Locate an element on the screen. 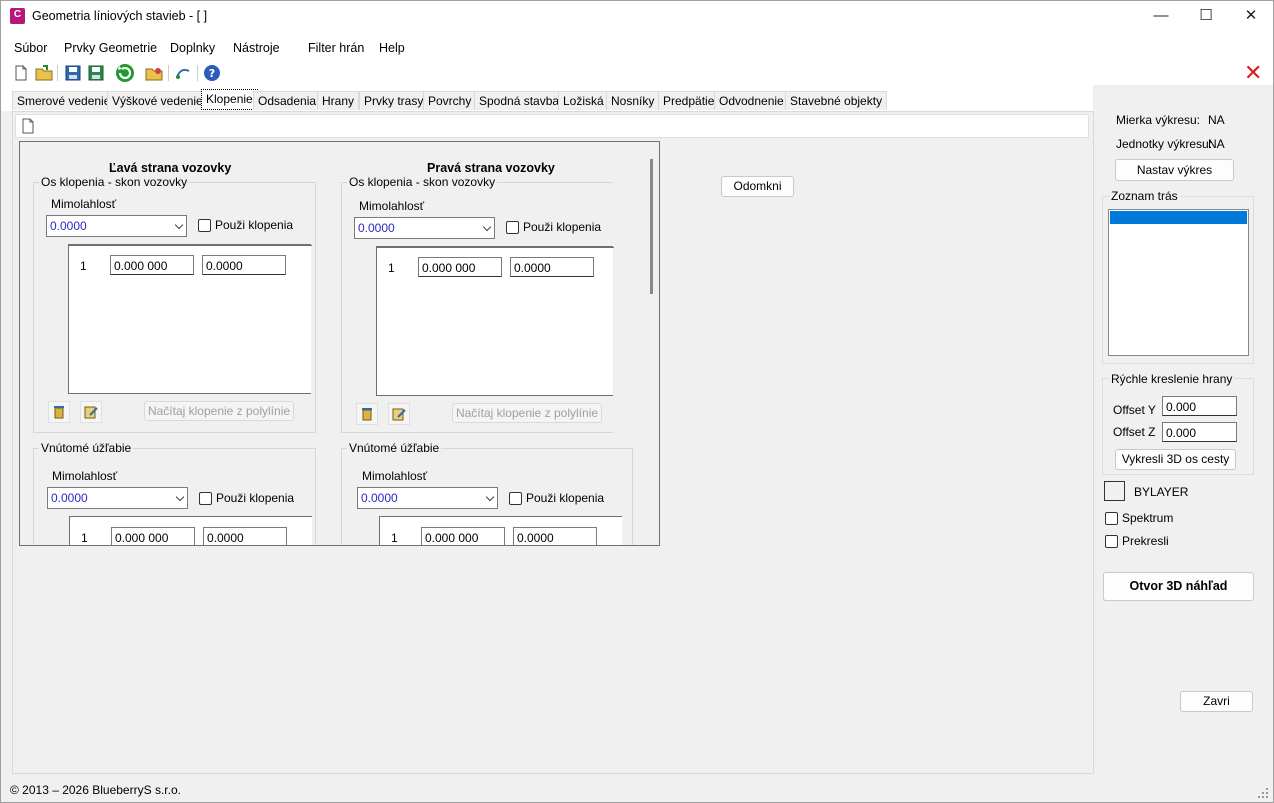 The width and height of the screenshot is (1274, 803). right-axis-group-label: Os klopenia - skon vozovky is located at coordinates (422, 182).